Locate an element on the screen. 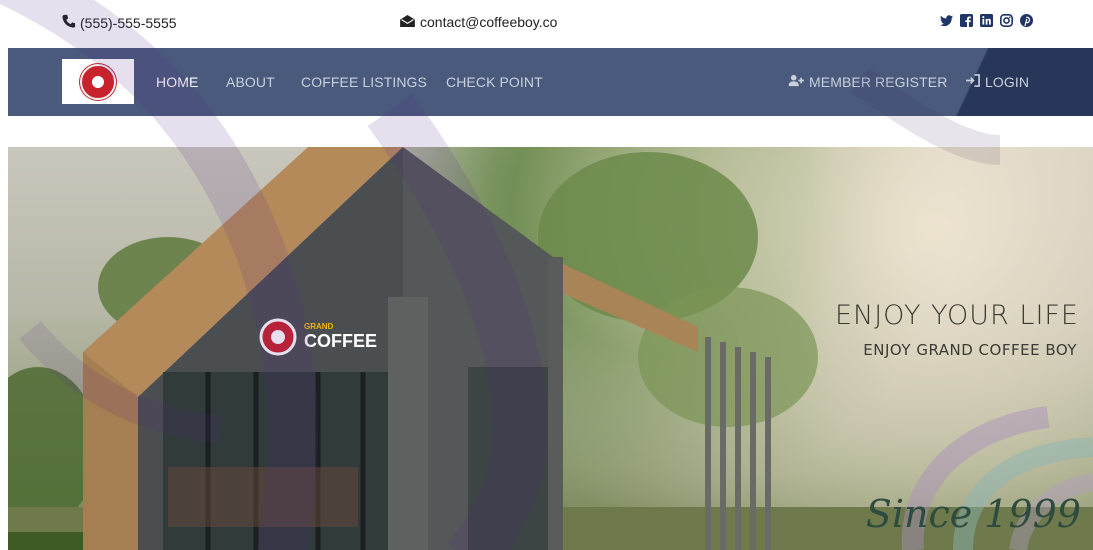  store-sign-big: COFFEE is located at coordinates (341, 341).